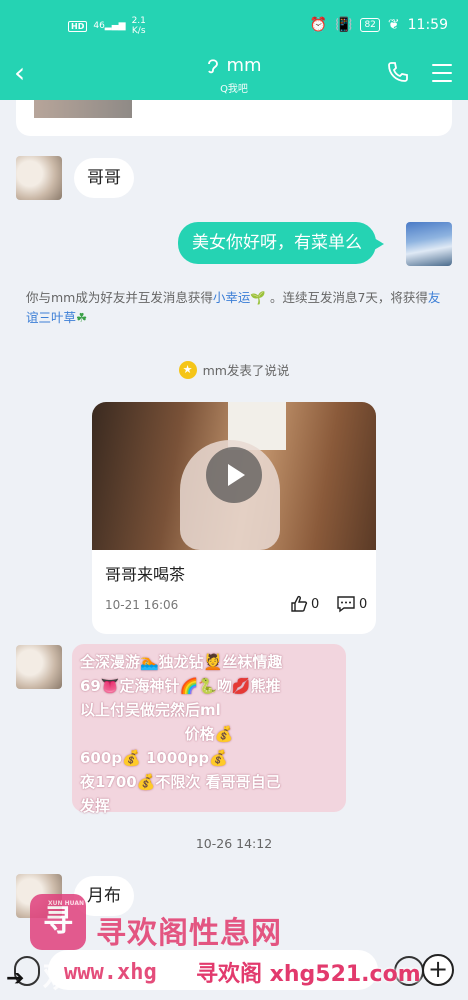  What do you see at coordinates (234, 25) in the screenshot?
I see `status-bar: HD 46▂▄▆ 2.1 K/s ⏰ 📳 82 ❦ 11:59` at bounding box center [234, 25].